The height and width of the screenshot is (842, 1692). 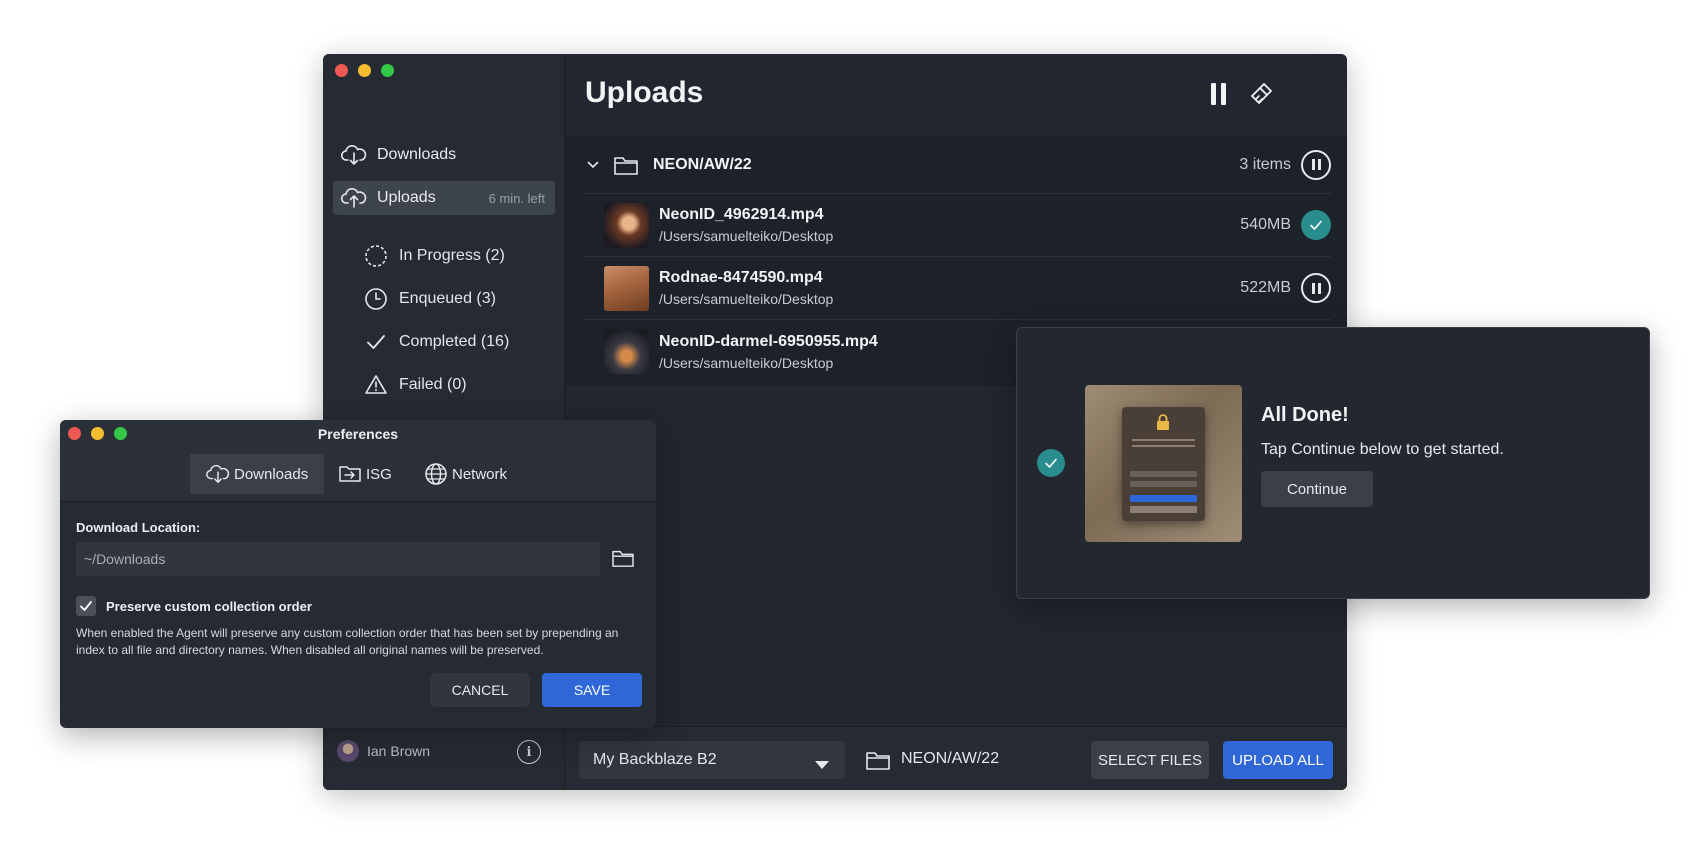 I want to click on download-location-label: Download Location:, so click(x=138, y=527).